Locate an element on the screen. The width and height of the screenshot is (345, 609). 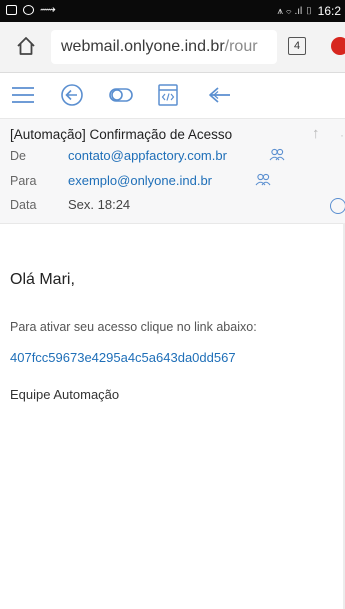
browser-toolbar: webmail.onlyone.ind.br/rour 4 is located at coordinates (172, 47).